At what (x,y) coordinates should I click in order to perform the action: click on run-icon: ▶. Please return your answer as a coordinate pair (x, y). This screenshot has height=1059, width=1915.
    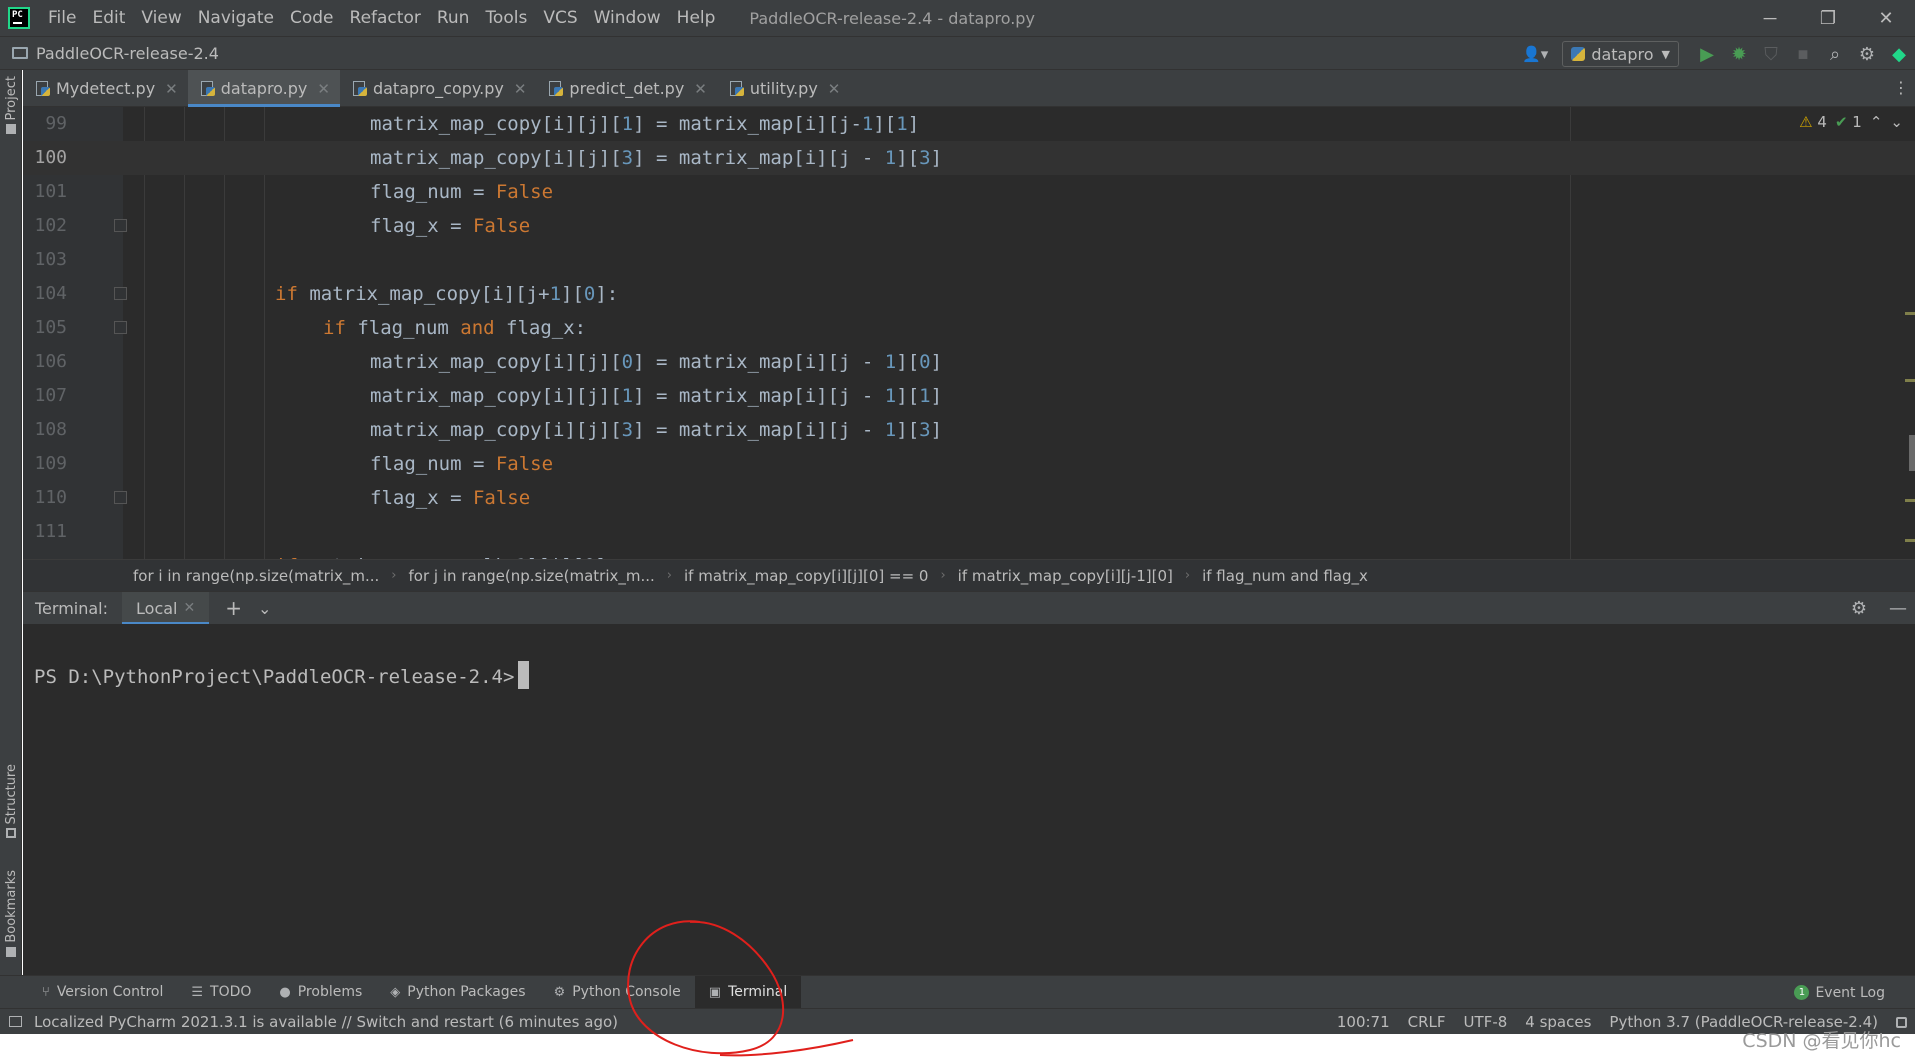
    Looking at the image, I should click on (1707, 54).